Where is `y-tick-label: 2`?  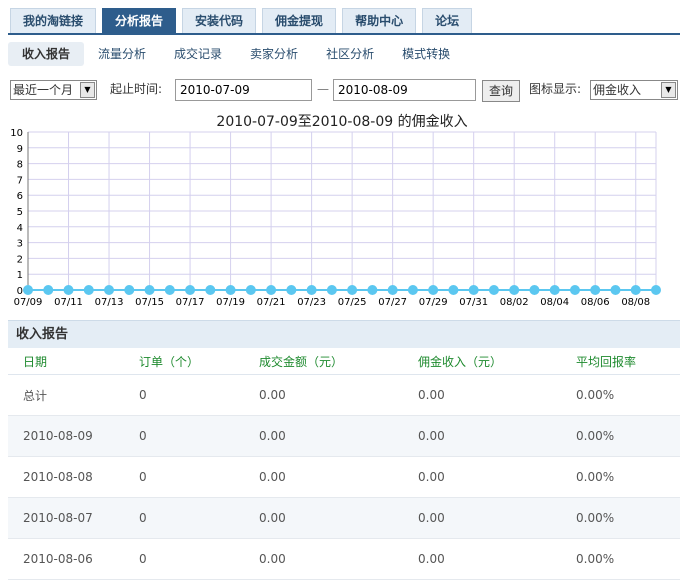
y-tick-label: 2 is located at coordinates (20, 259).